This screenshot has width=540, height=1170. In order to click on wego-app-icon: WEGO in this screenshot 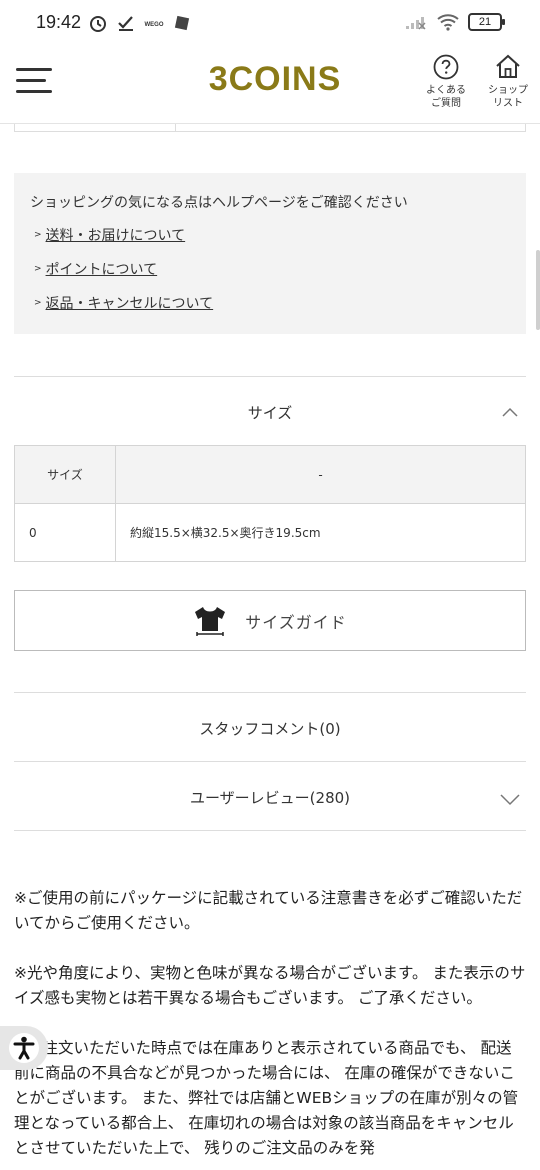, I will do `click(154, 25)`.